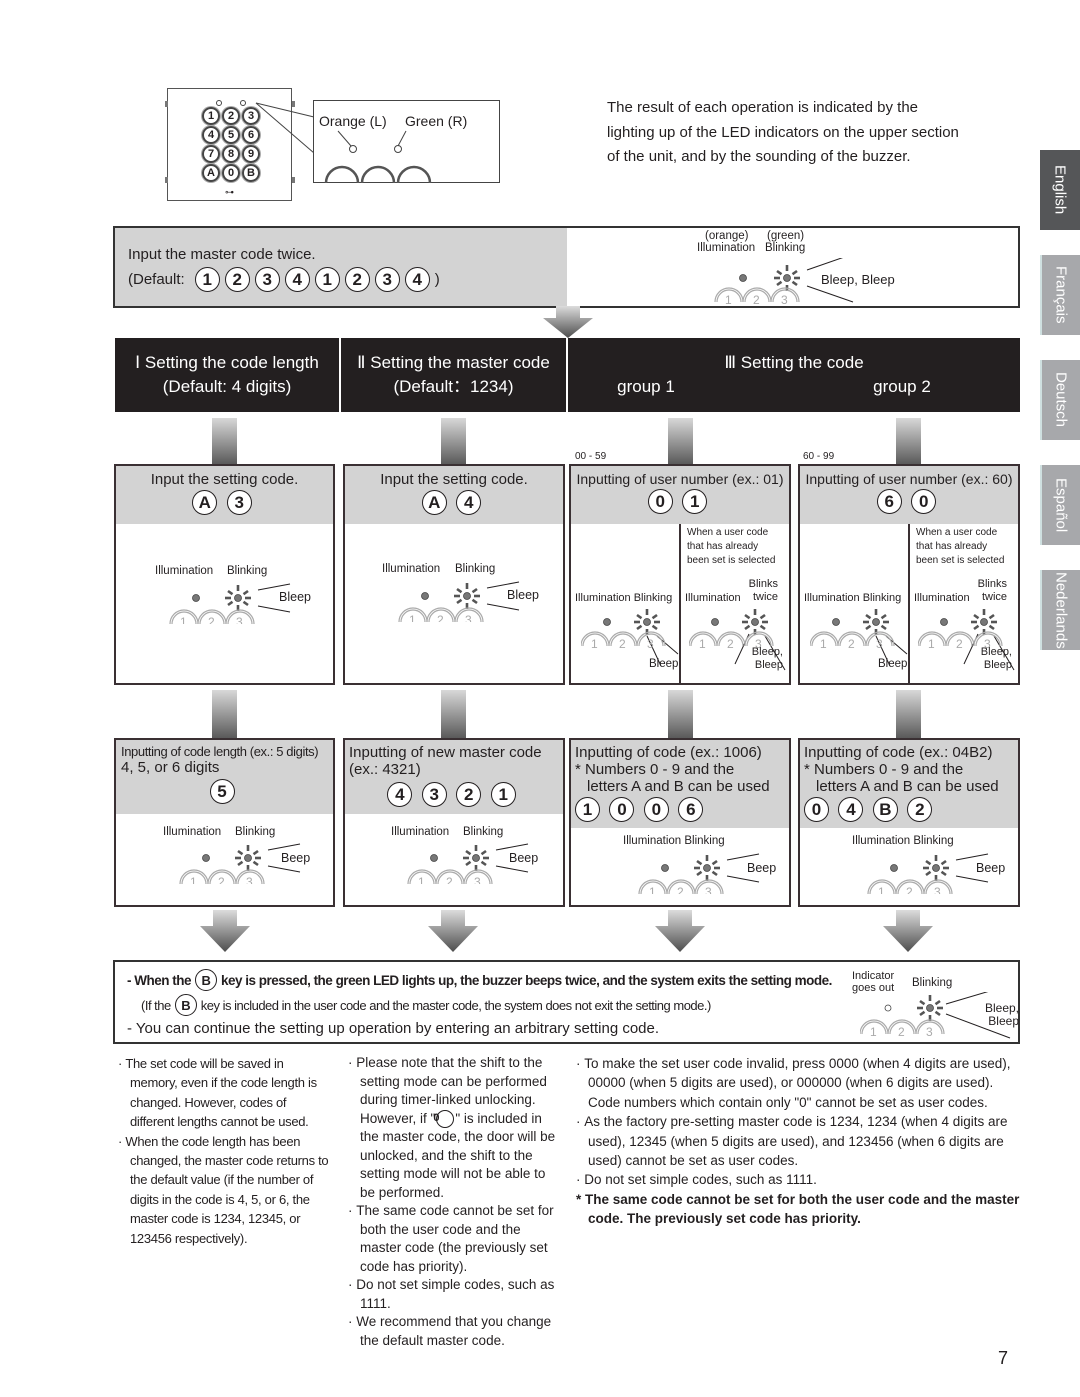 The height and width of the screenshot is (1397, 1080). Describe the element at coordinates (794, 362) in the screenshot. I see `section-title: Ⅲ Setting the code` at that location.